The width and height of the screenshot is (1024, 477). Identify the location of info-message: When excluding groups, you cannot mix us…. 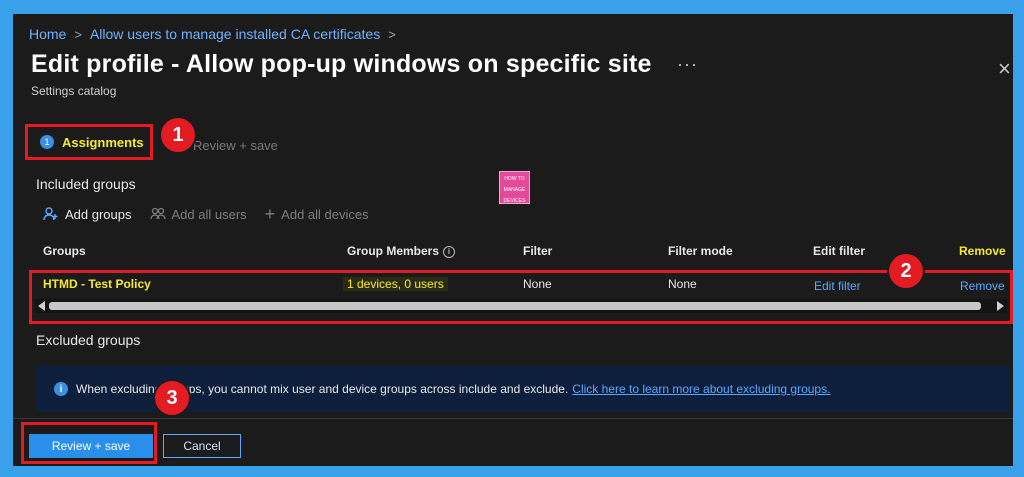
(322, 389).